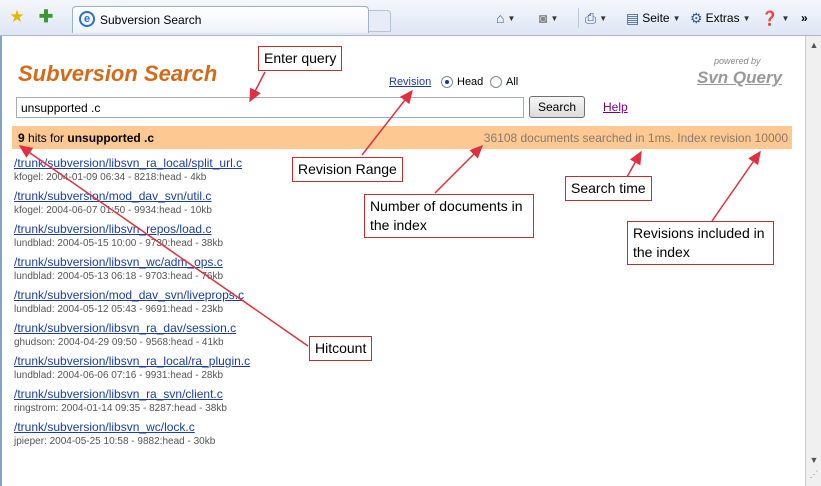  Describe the element at coordinates (814, 460) in the screenshot. I see `scroll-down-icon: ▼` at that location.